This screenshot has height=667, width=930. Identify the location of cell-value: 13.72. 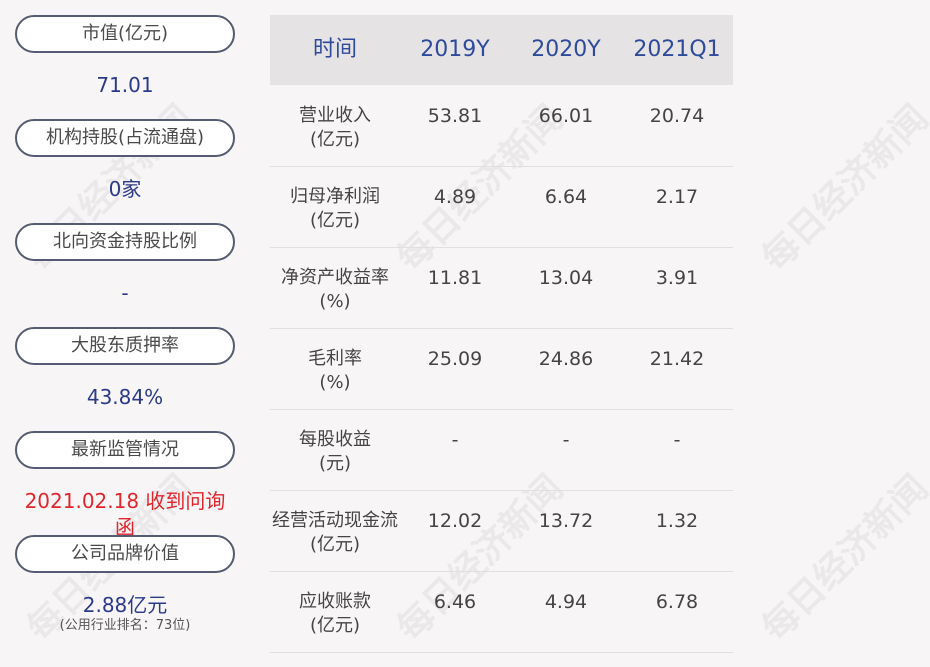
(566, 521).